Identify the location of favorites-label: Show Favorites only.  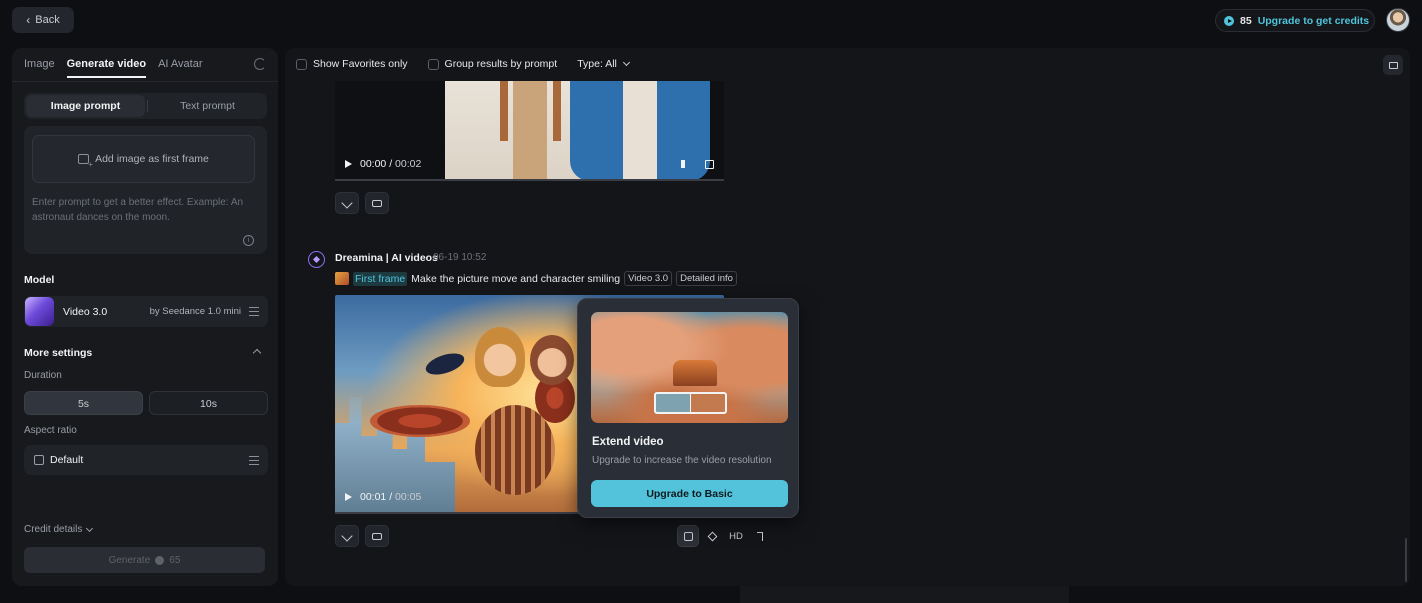
(360, 64).